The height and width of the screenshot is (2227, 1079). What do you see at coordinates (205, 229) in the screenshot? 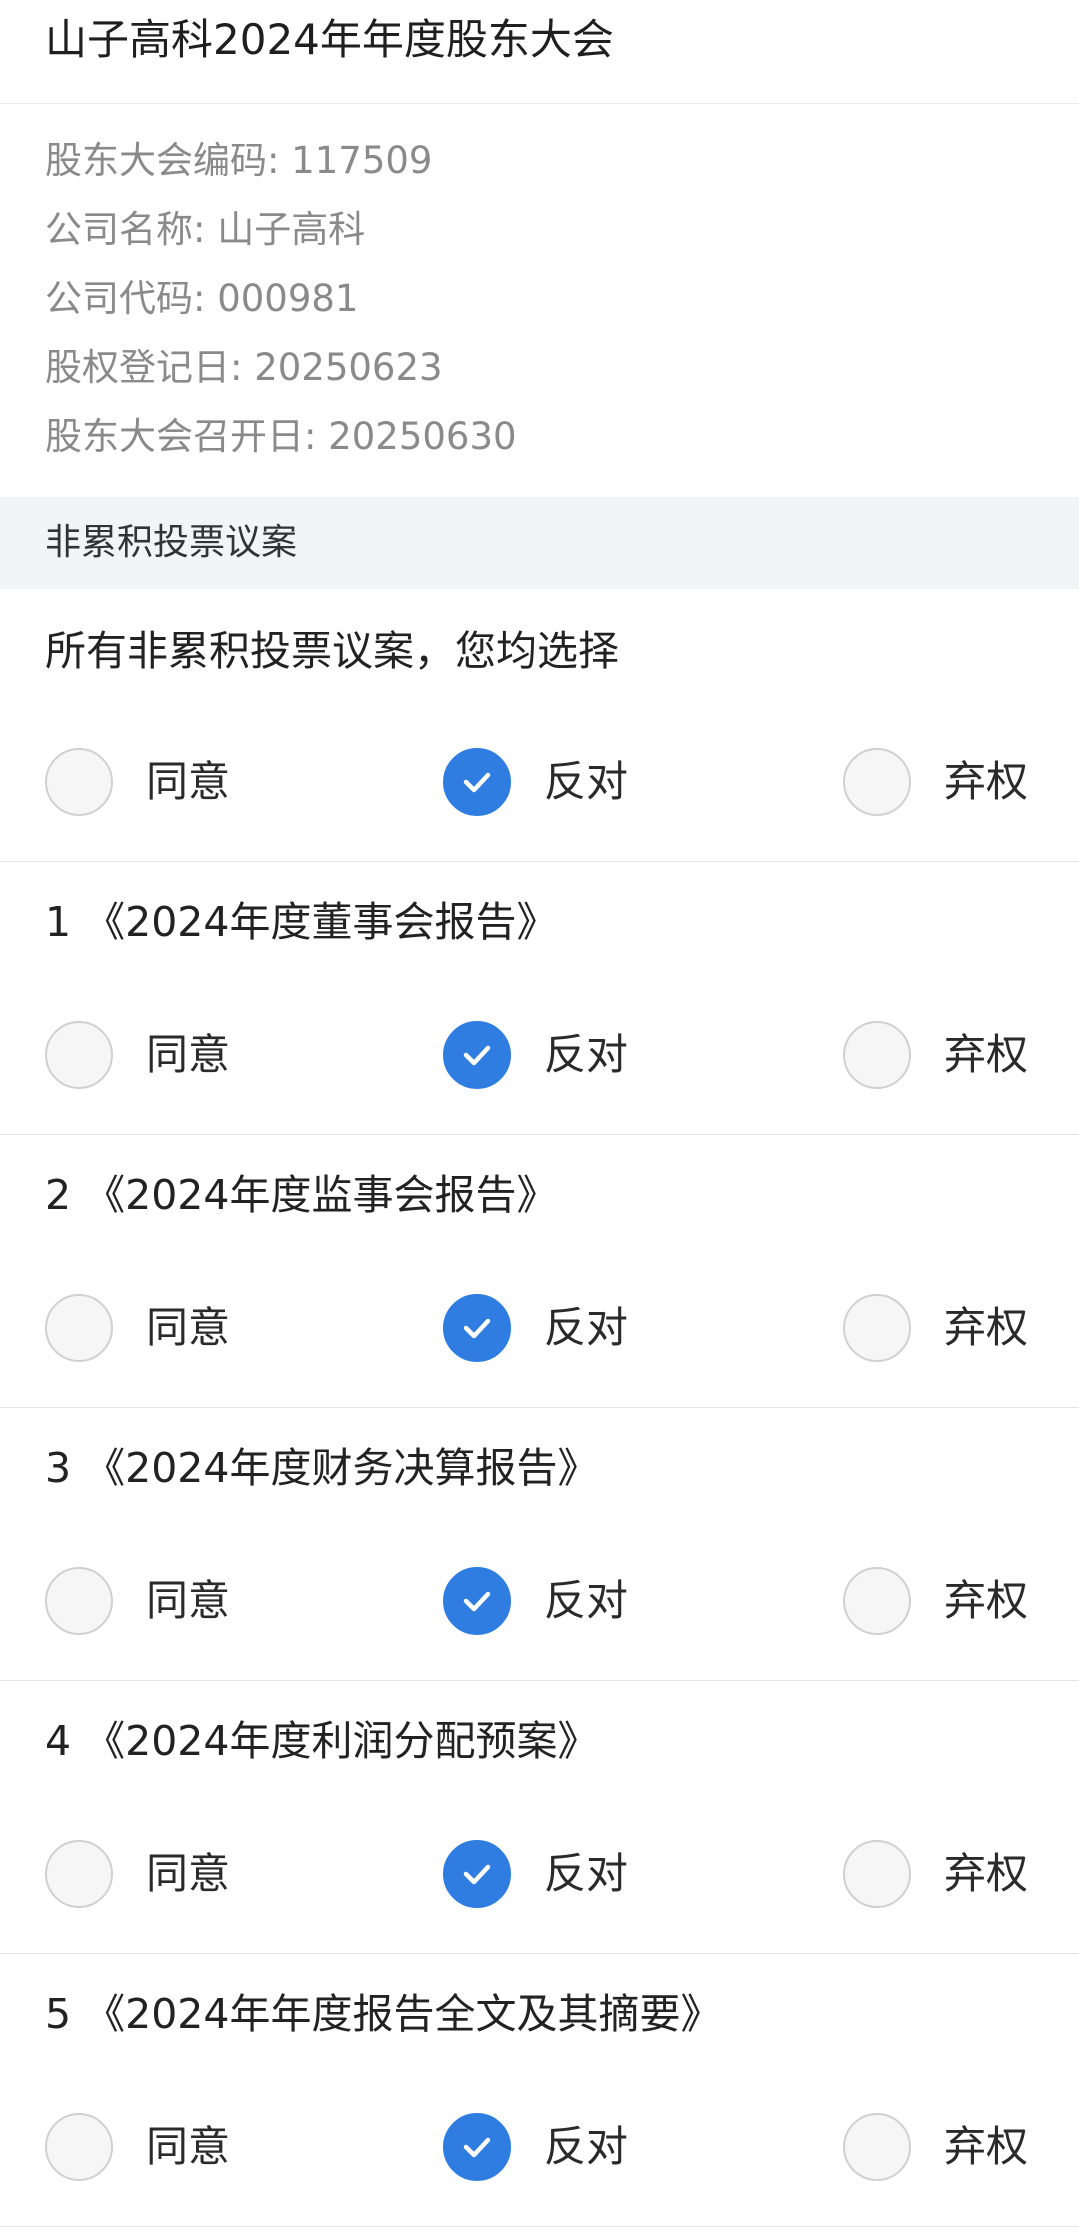
I see `company-name: 公司名称: 山子高科` at bounding box center [205, 229].